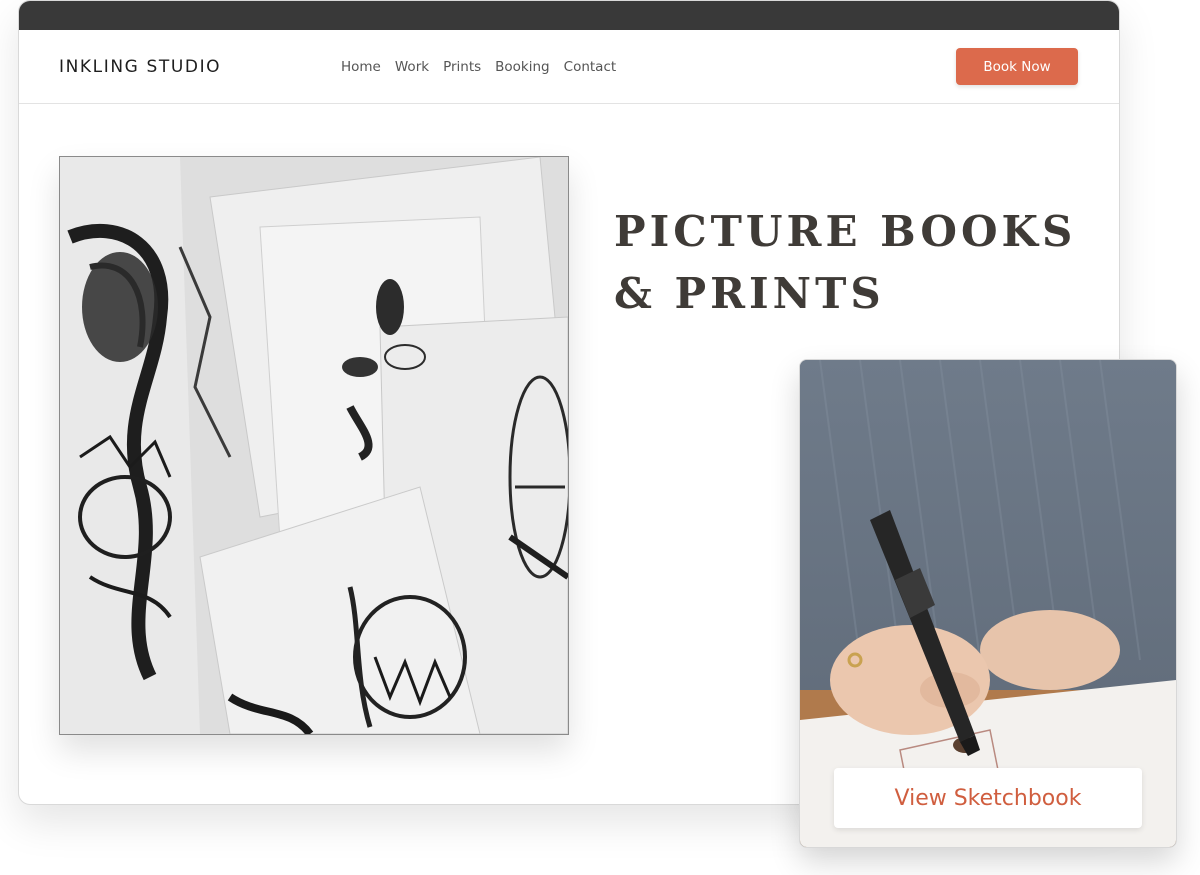 Image resolution: width=1200 pixels, height=875 pixels. Describe the element at coordinates (988, 798) in the screenshot. I see `view-sketchbook-button: View Sketchbook` at that location.